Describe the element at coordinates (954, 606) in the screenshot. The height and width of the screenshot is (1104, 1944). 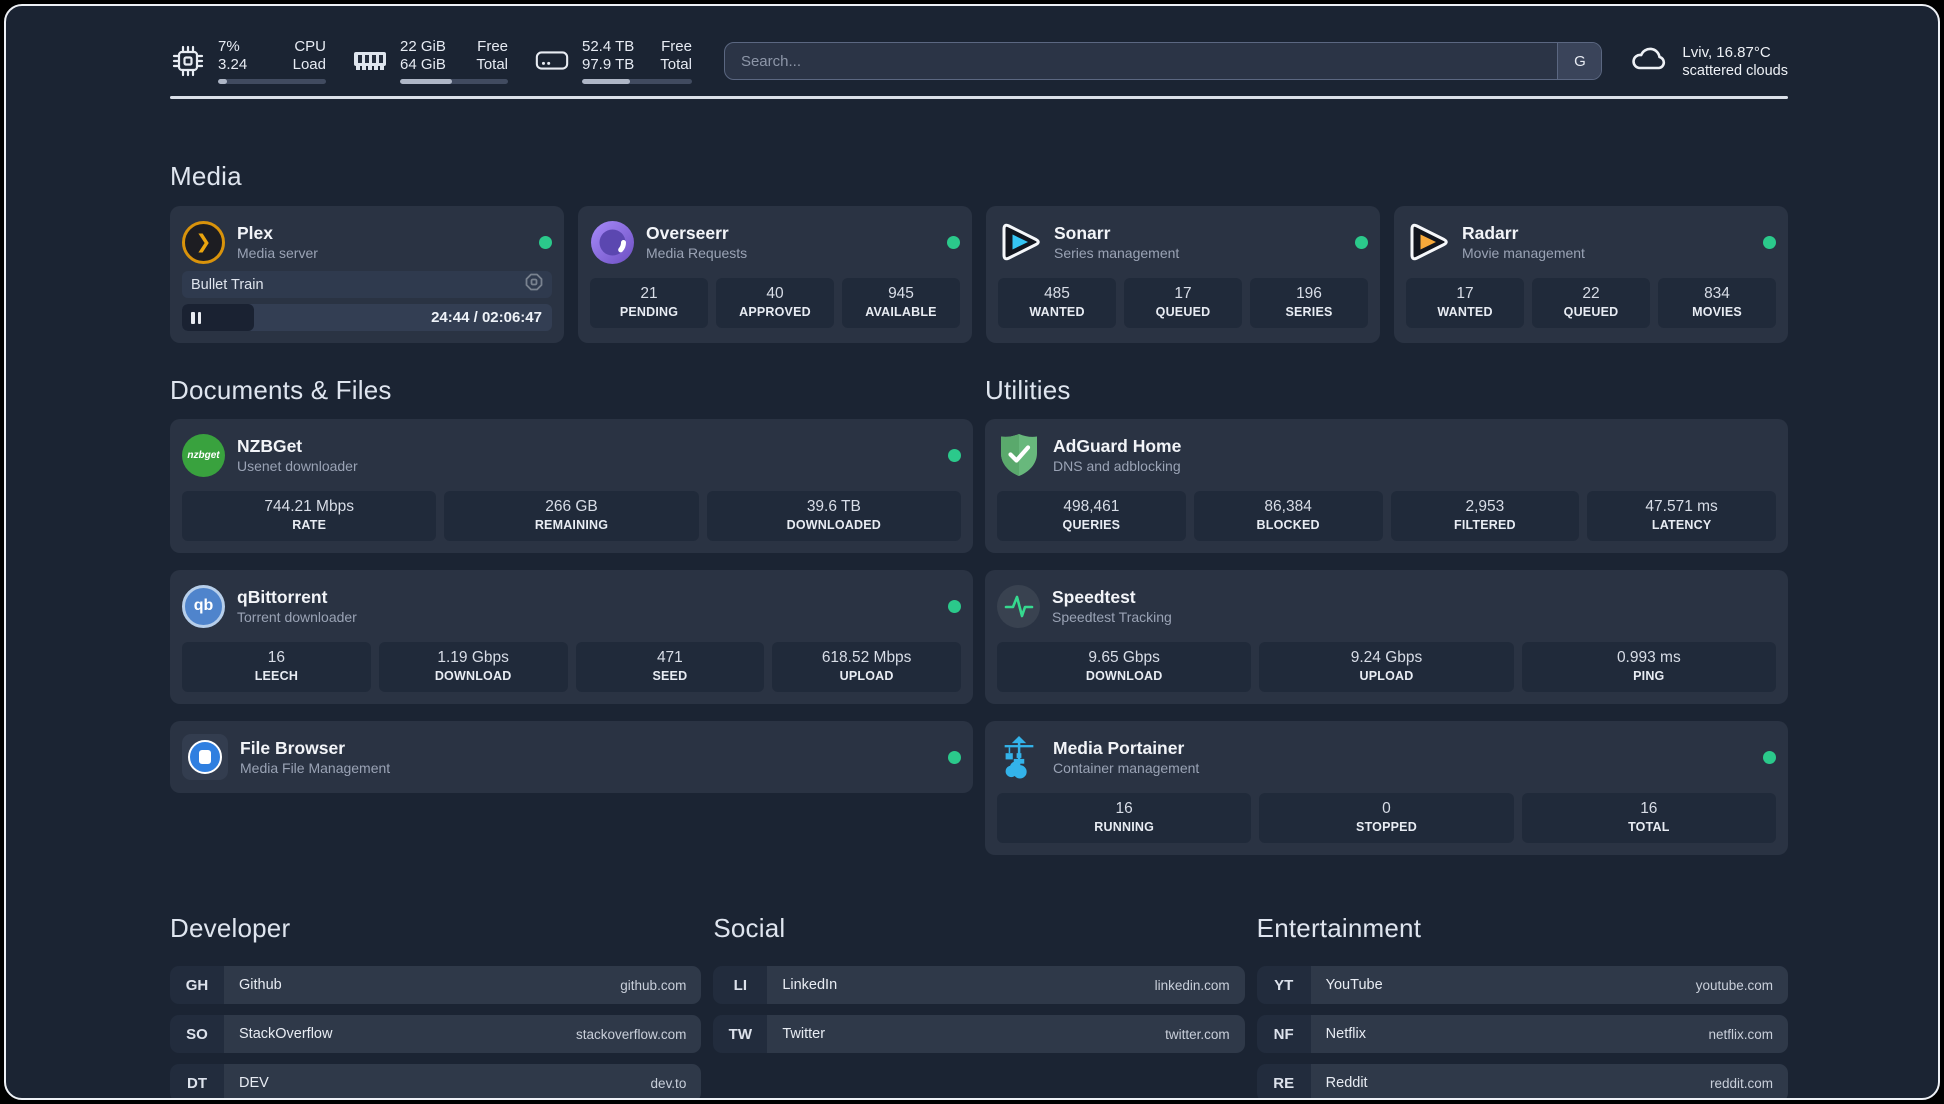
I see `qbittorrent-status-dot` at that location.